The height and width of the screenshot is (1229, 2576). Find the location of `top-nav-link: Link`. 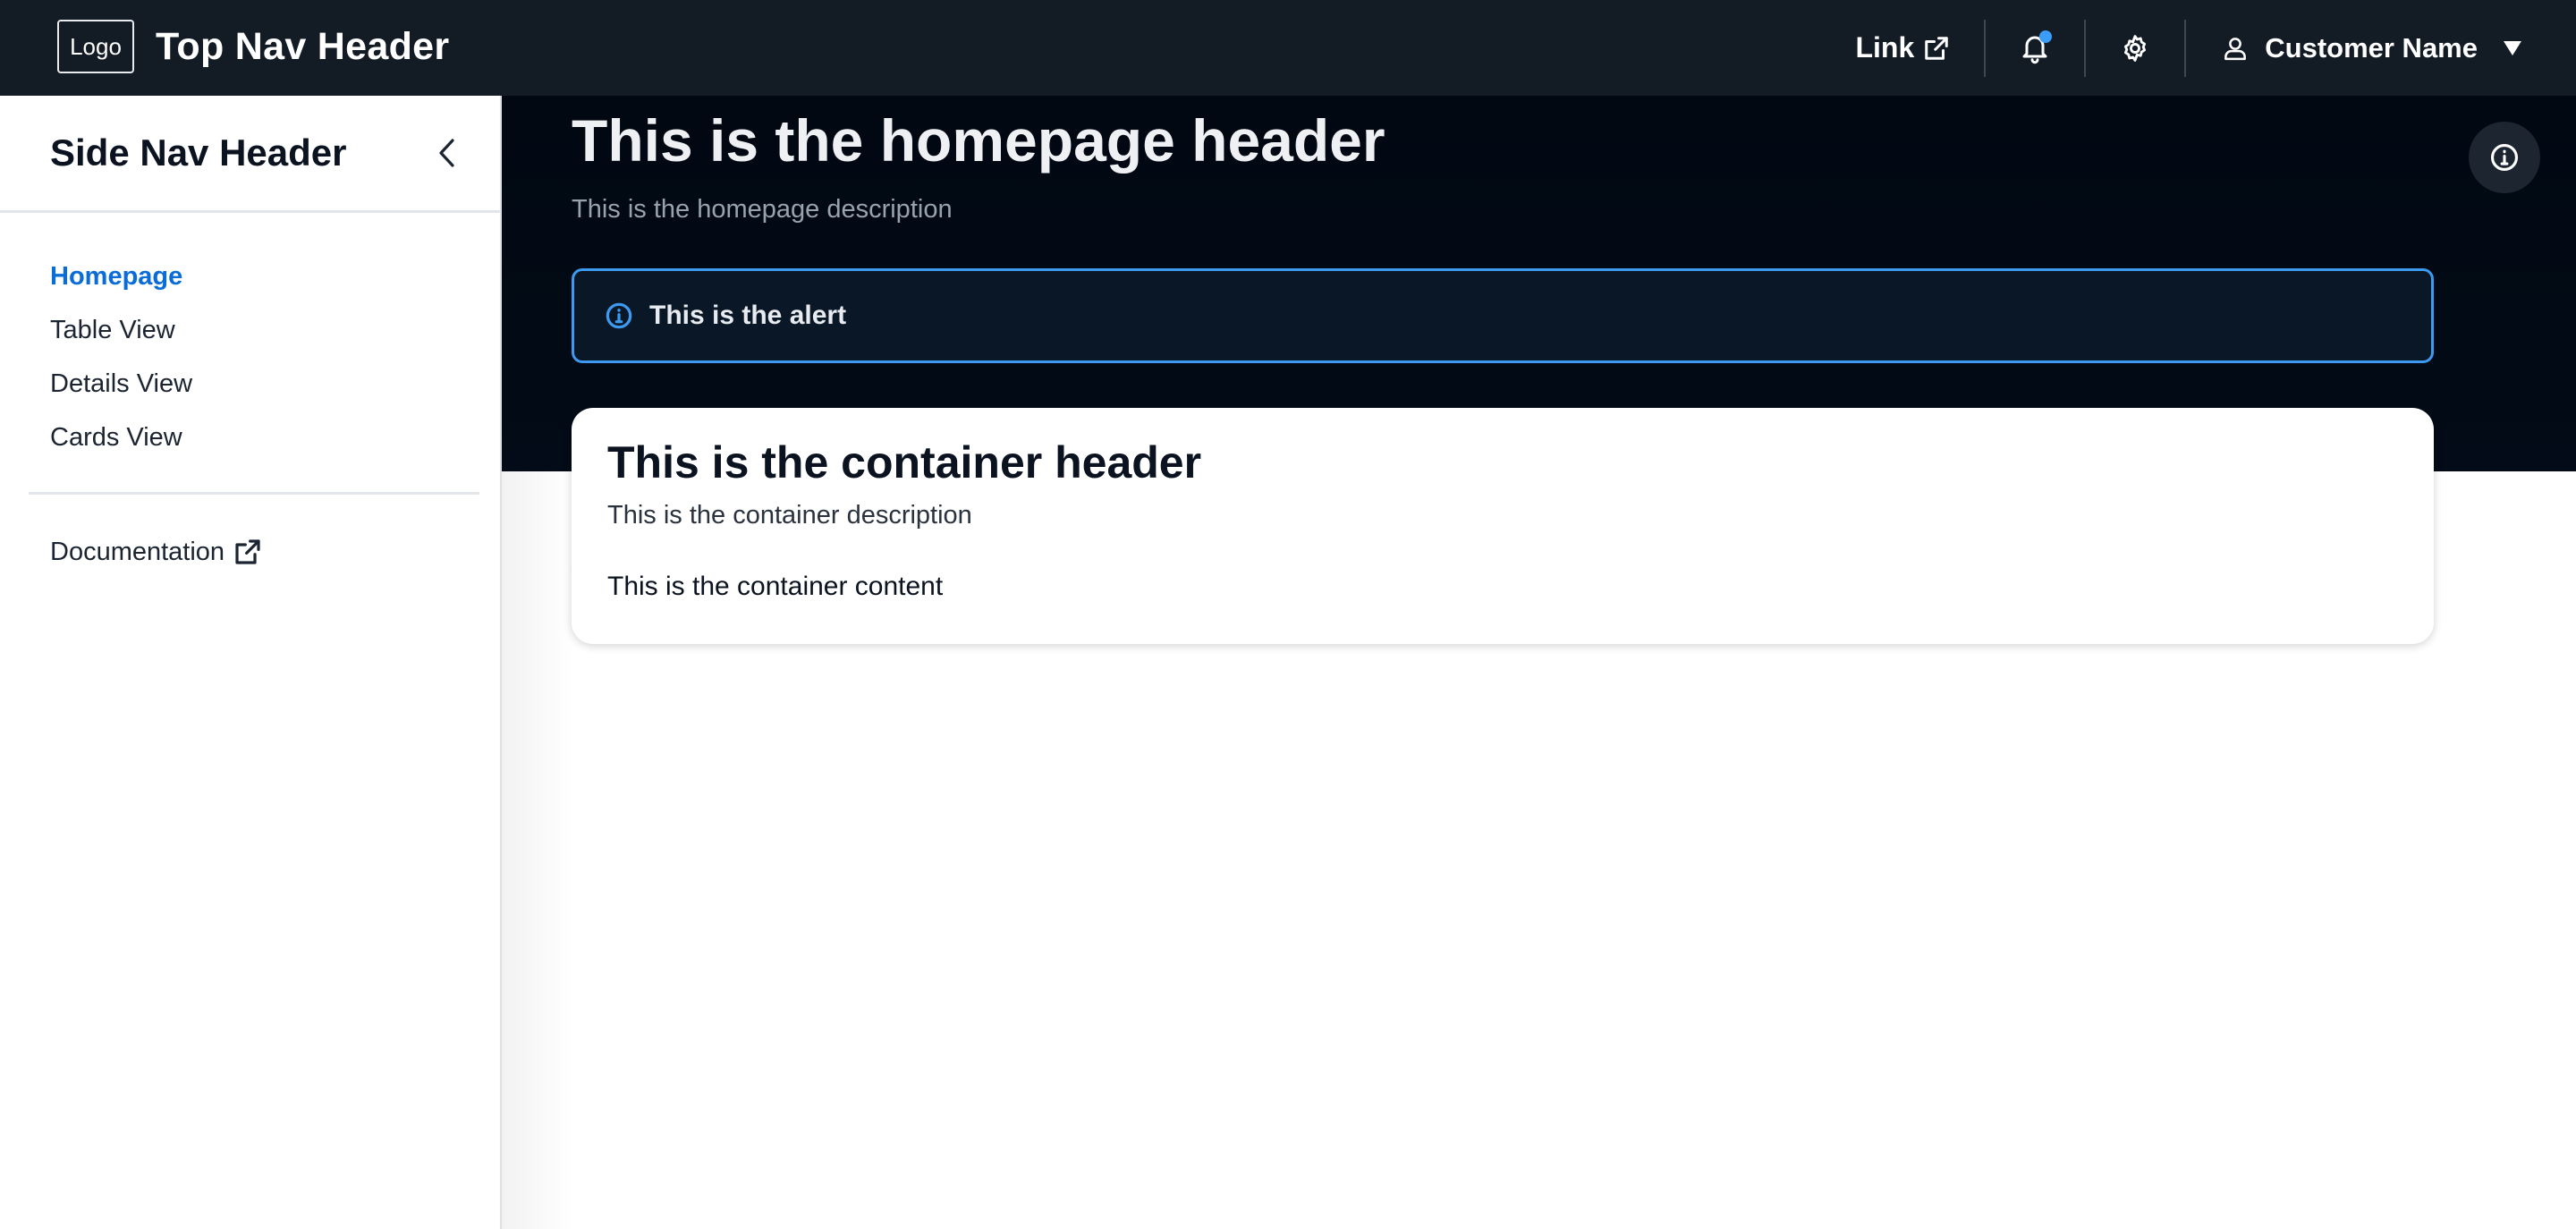

top-nav-link: Link is located at coordinates (1902, 47).